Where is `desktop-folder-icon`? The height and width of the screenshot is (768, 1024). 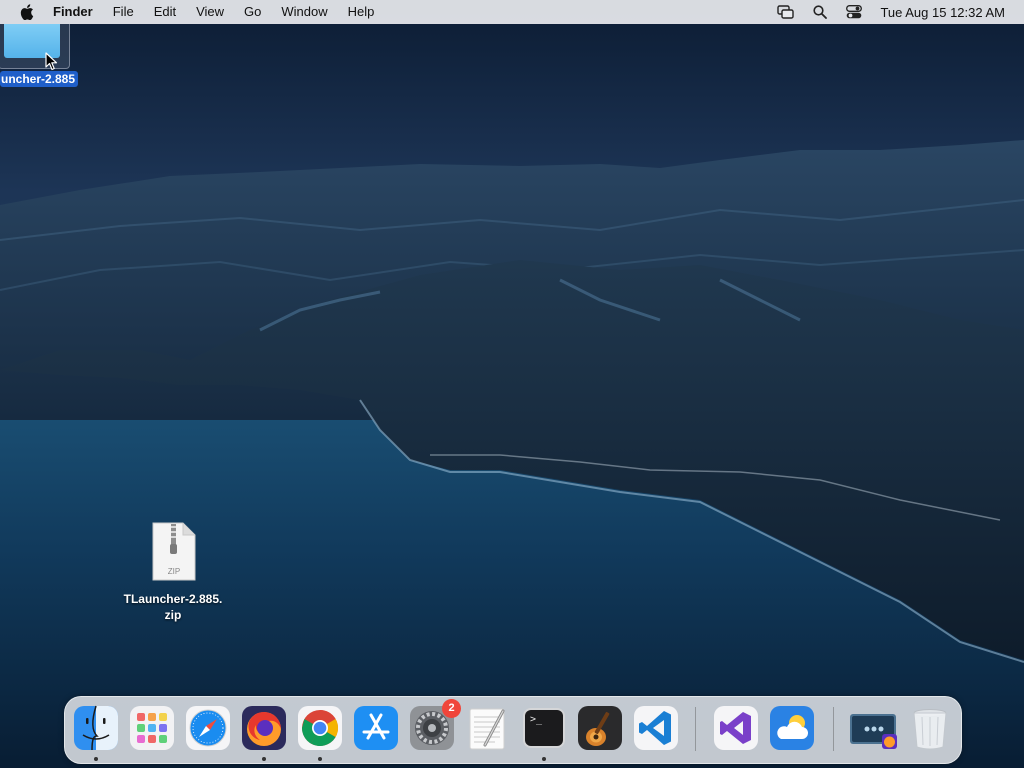 desktop-folder-icon is located at coordinates (35, 46).